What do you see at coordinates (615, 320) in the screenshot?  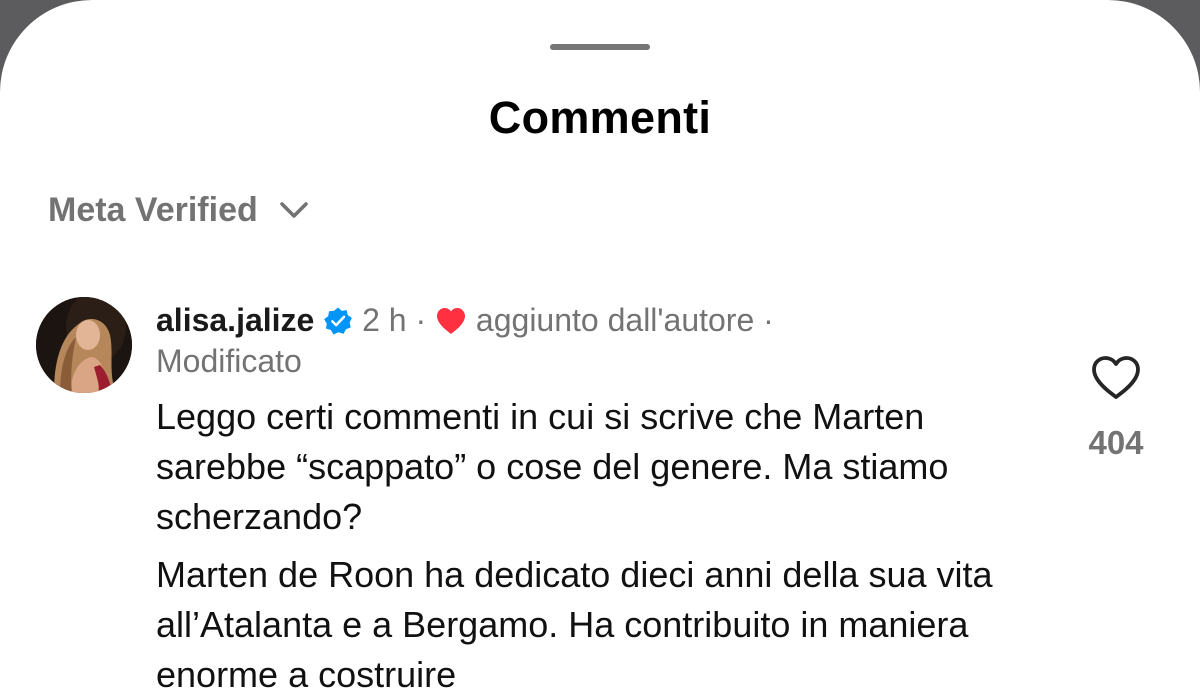 I see `author-like-label: aggiunto dall'autore` at bounding box center [615, 320].